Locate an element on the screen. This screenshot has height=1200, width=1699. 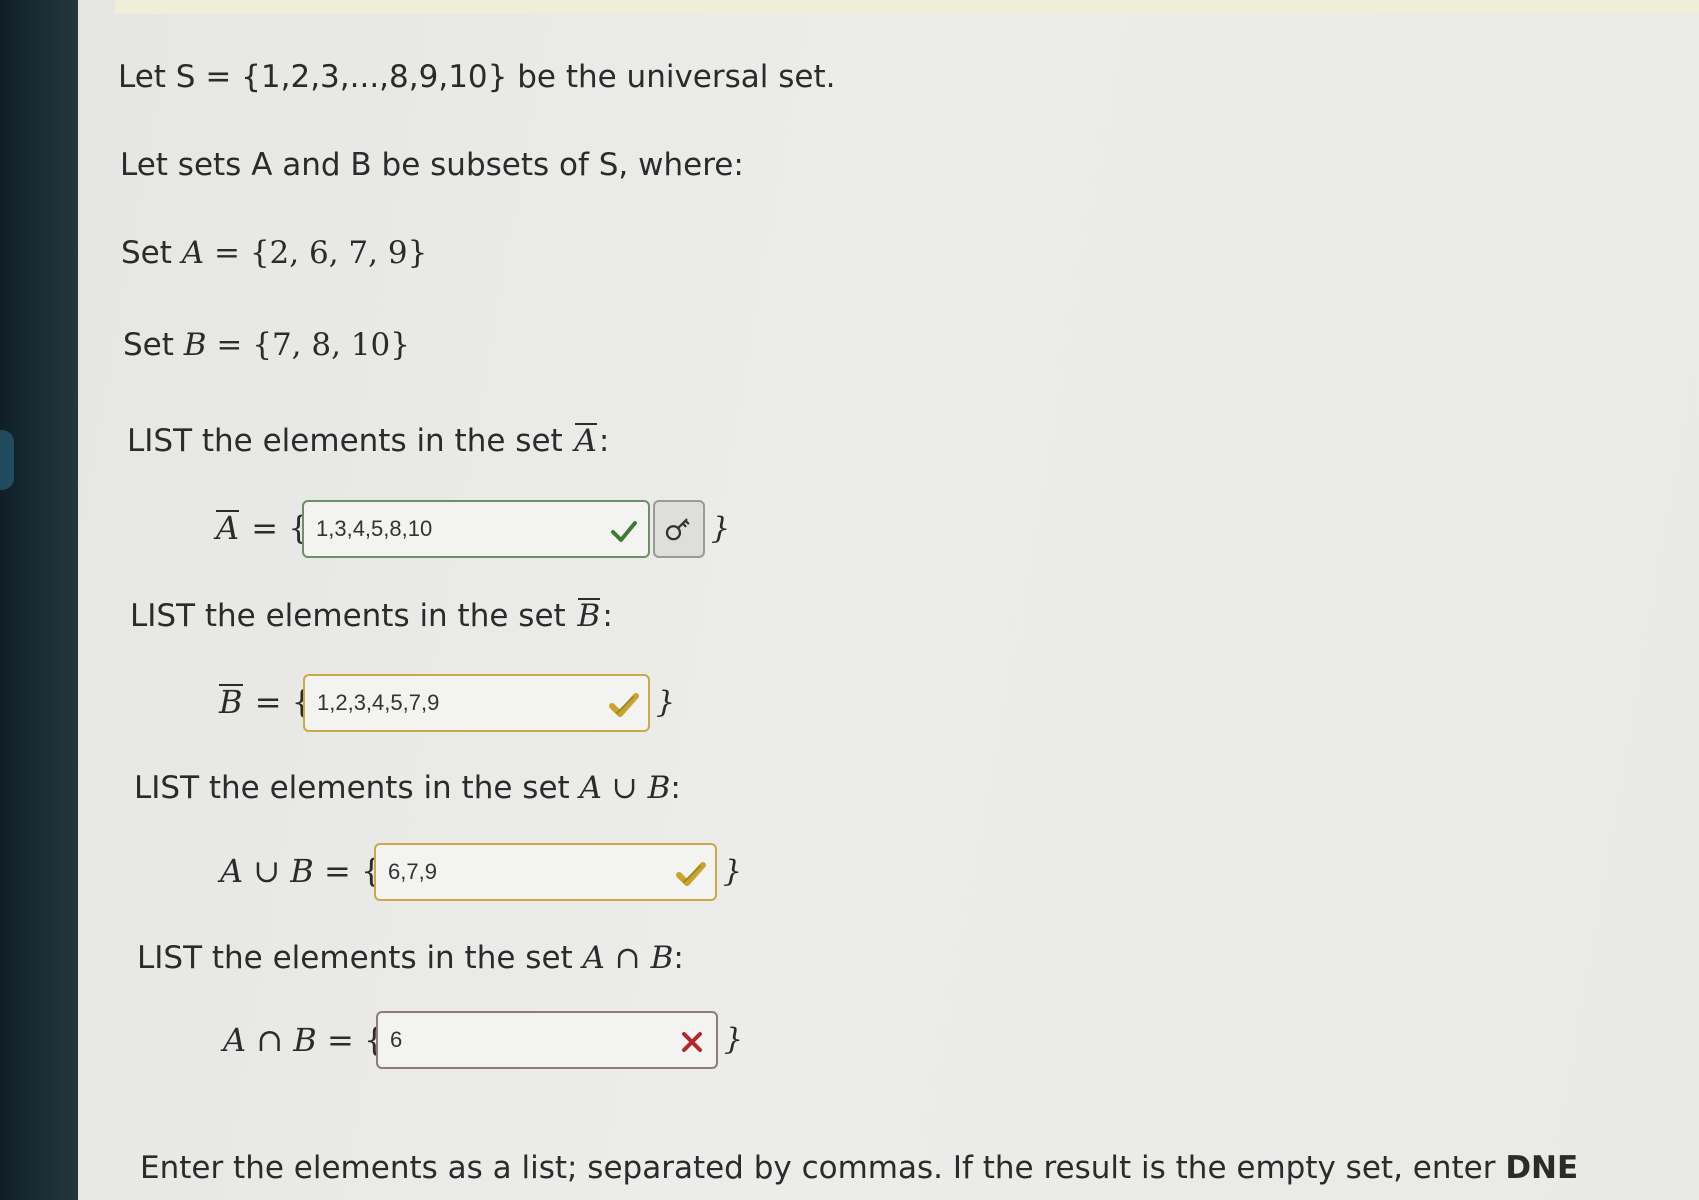
intersection-equation: A ∩ B = { is located at coordinates (303, 1040).